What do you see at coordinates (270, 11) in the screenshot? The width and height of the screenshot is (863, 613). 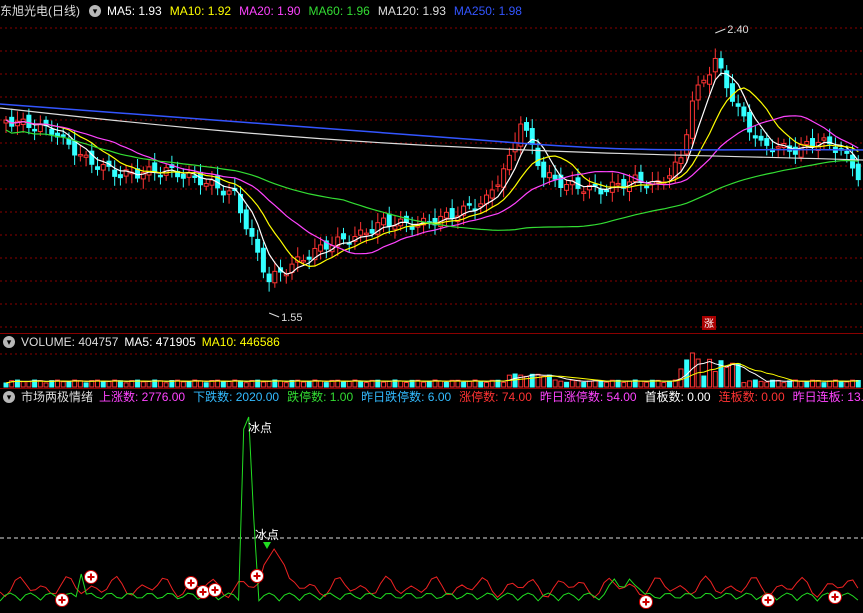 I see `ma-indicator-2: MA20: 1.90` at bounding box center [270, 11].